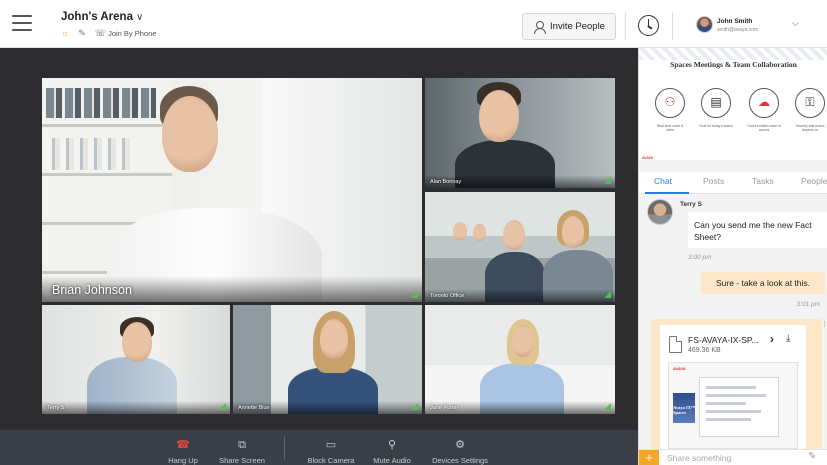  Describe the element at coordinates (132, 33) in the screenshot. I see `join-by-phone-label: Join By Phone` at that location.